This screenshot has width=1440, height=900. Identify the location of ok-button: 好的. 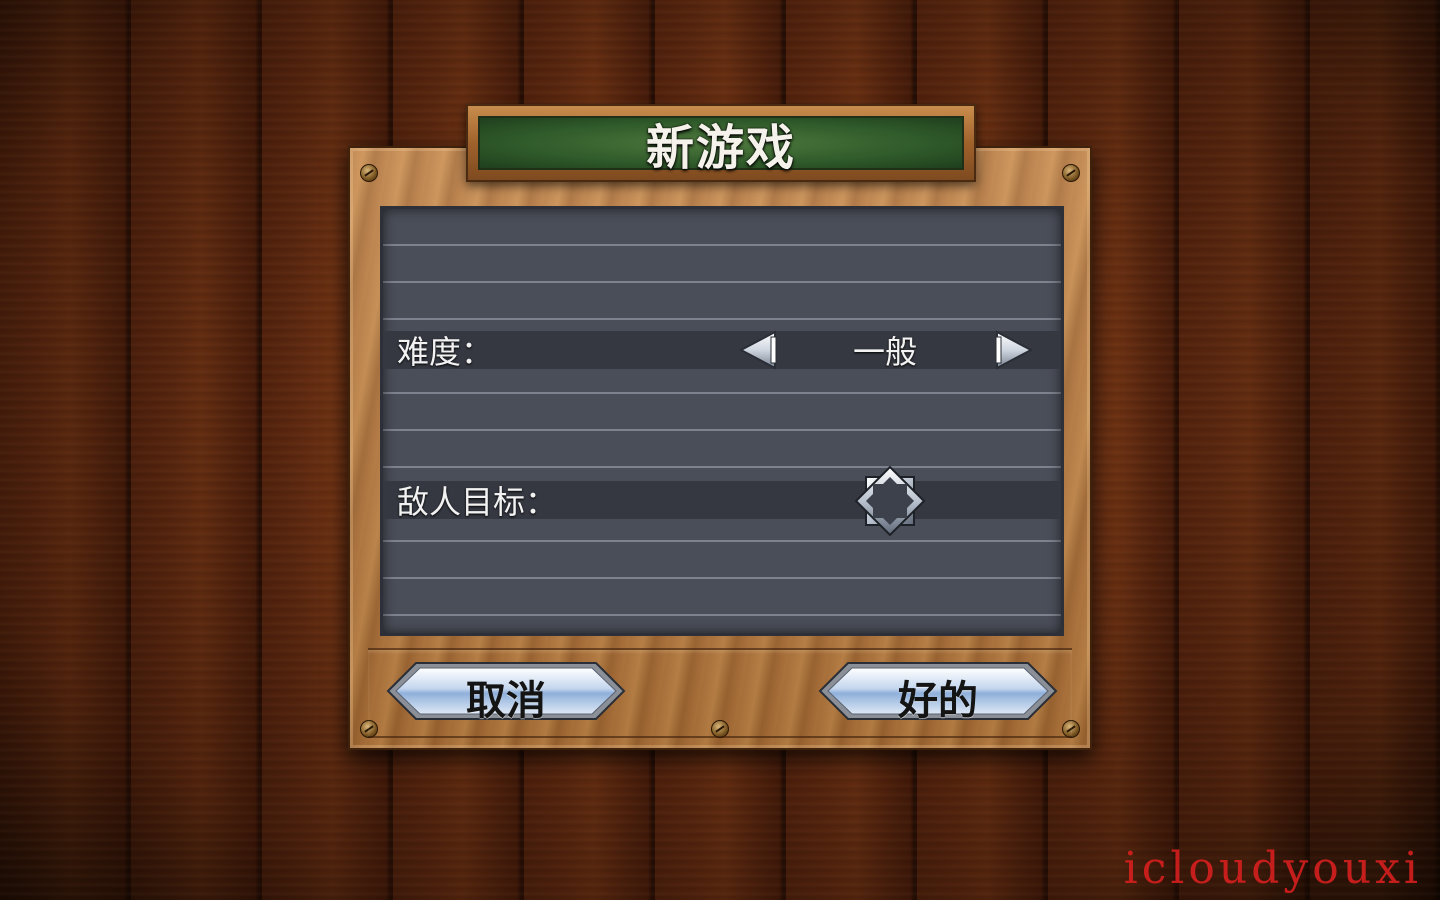
(938, 692).